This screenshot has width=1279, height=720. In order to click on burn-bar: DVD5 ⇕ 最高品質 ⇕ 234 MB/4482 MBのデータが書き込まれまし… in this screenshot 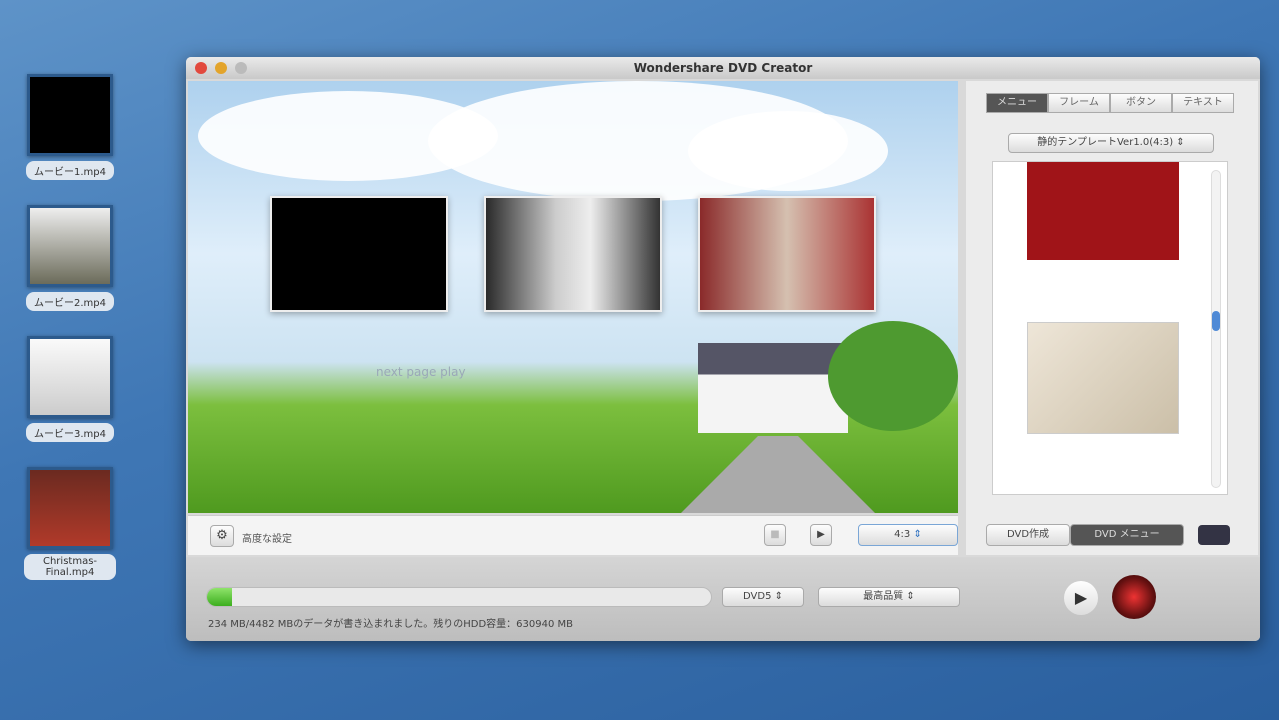, I will do `click(723, 599)`.